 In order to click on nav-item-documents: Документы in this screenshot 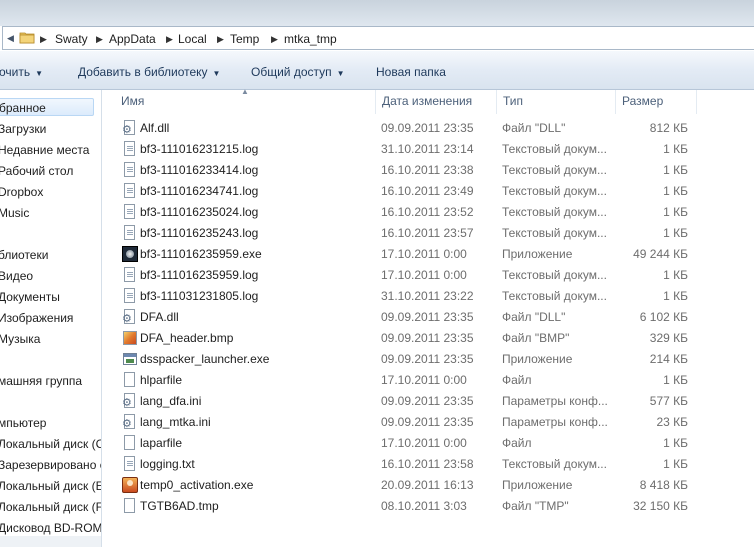, I will do `click(30, 297)`.